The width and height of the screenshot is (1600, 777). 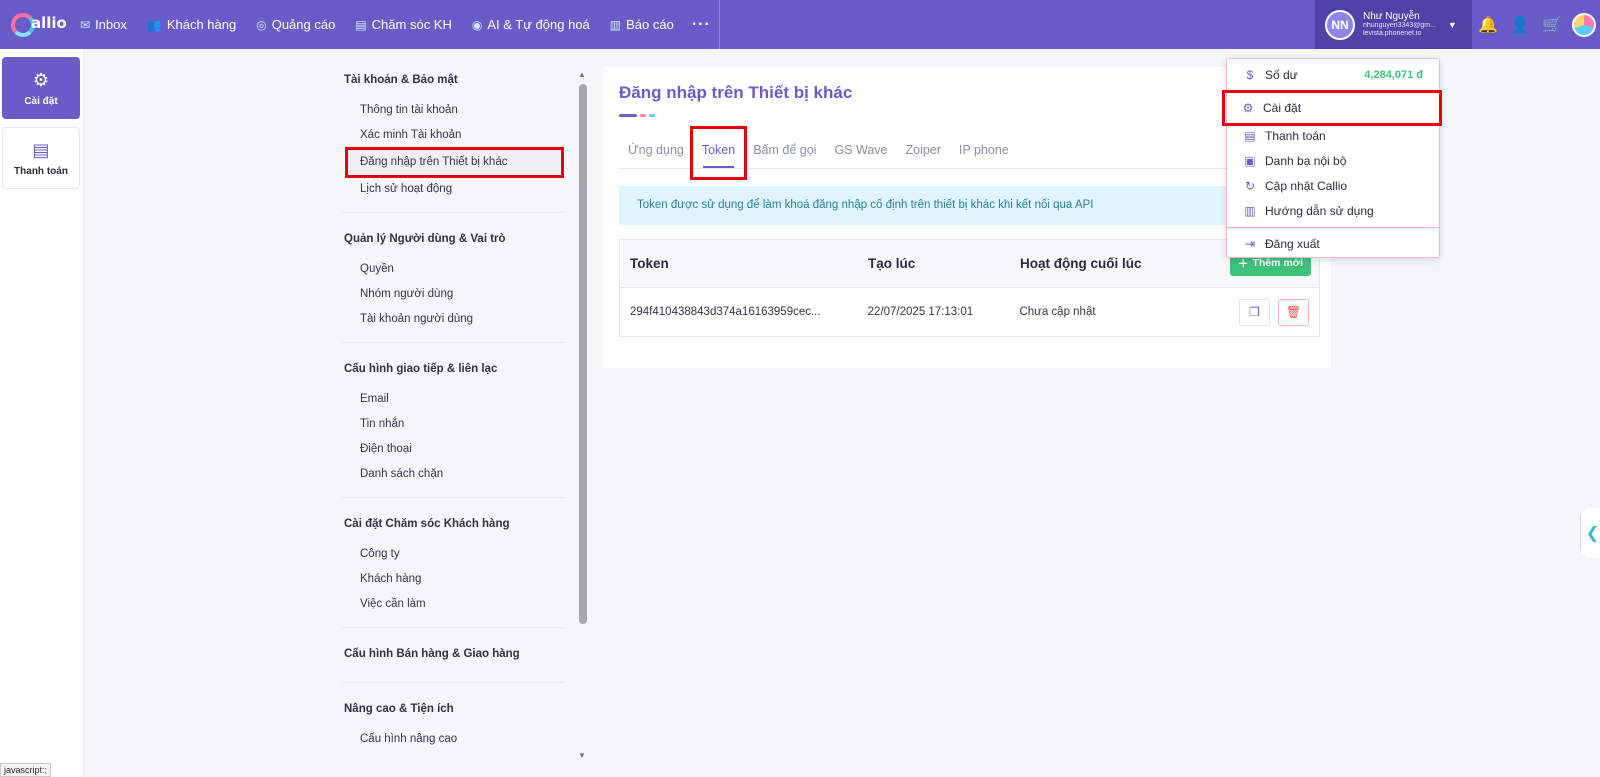 What do you see at coordinates (42, 413) in the screenshot?
I see `left-rail: ⚙ Cài đặt ▤ Thanh toán` at bounding box center [42, 413].